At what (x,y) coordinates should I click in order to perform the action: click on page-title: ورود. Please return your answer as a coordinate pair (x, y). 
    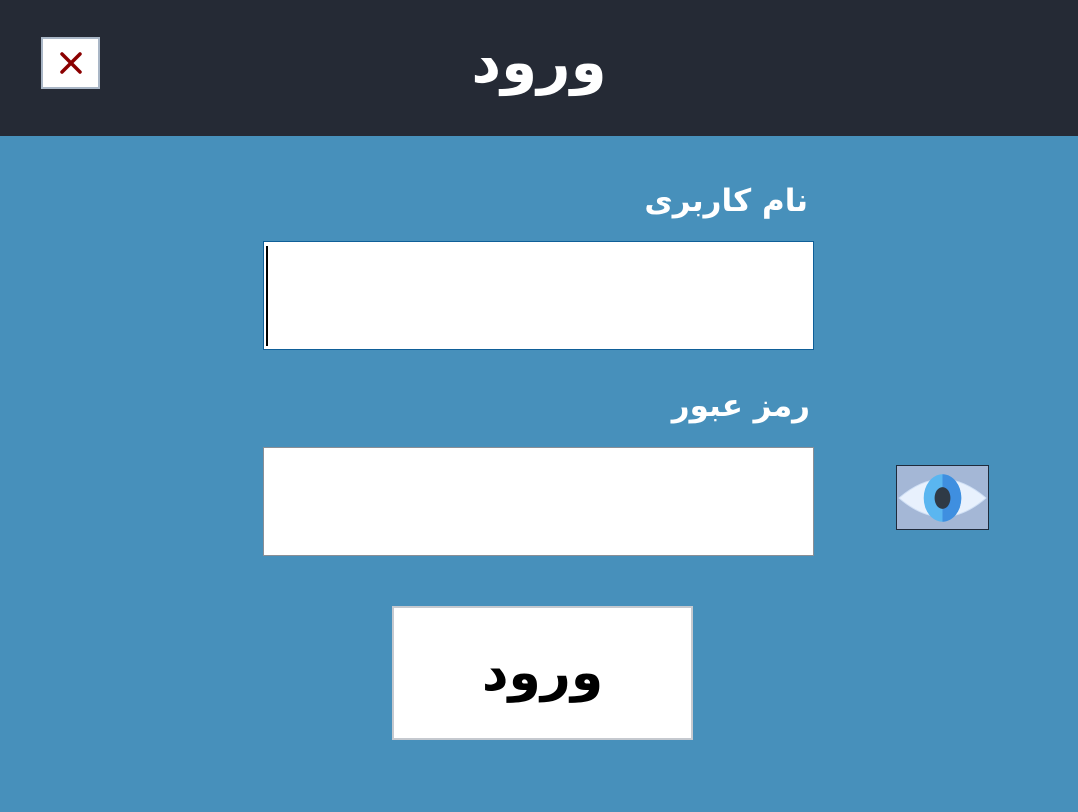
    Looking at the image, I should click on (539, 62).